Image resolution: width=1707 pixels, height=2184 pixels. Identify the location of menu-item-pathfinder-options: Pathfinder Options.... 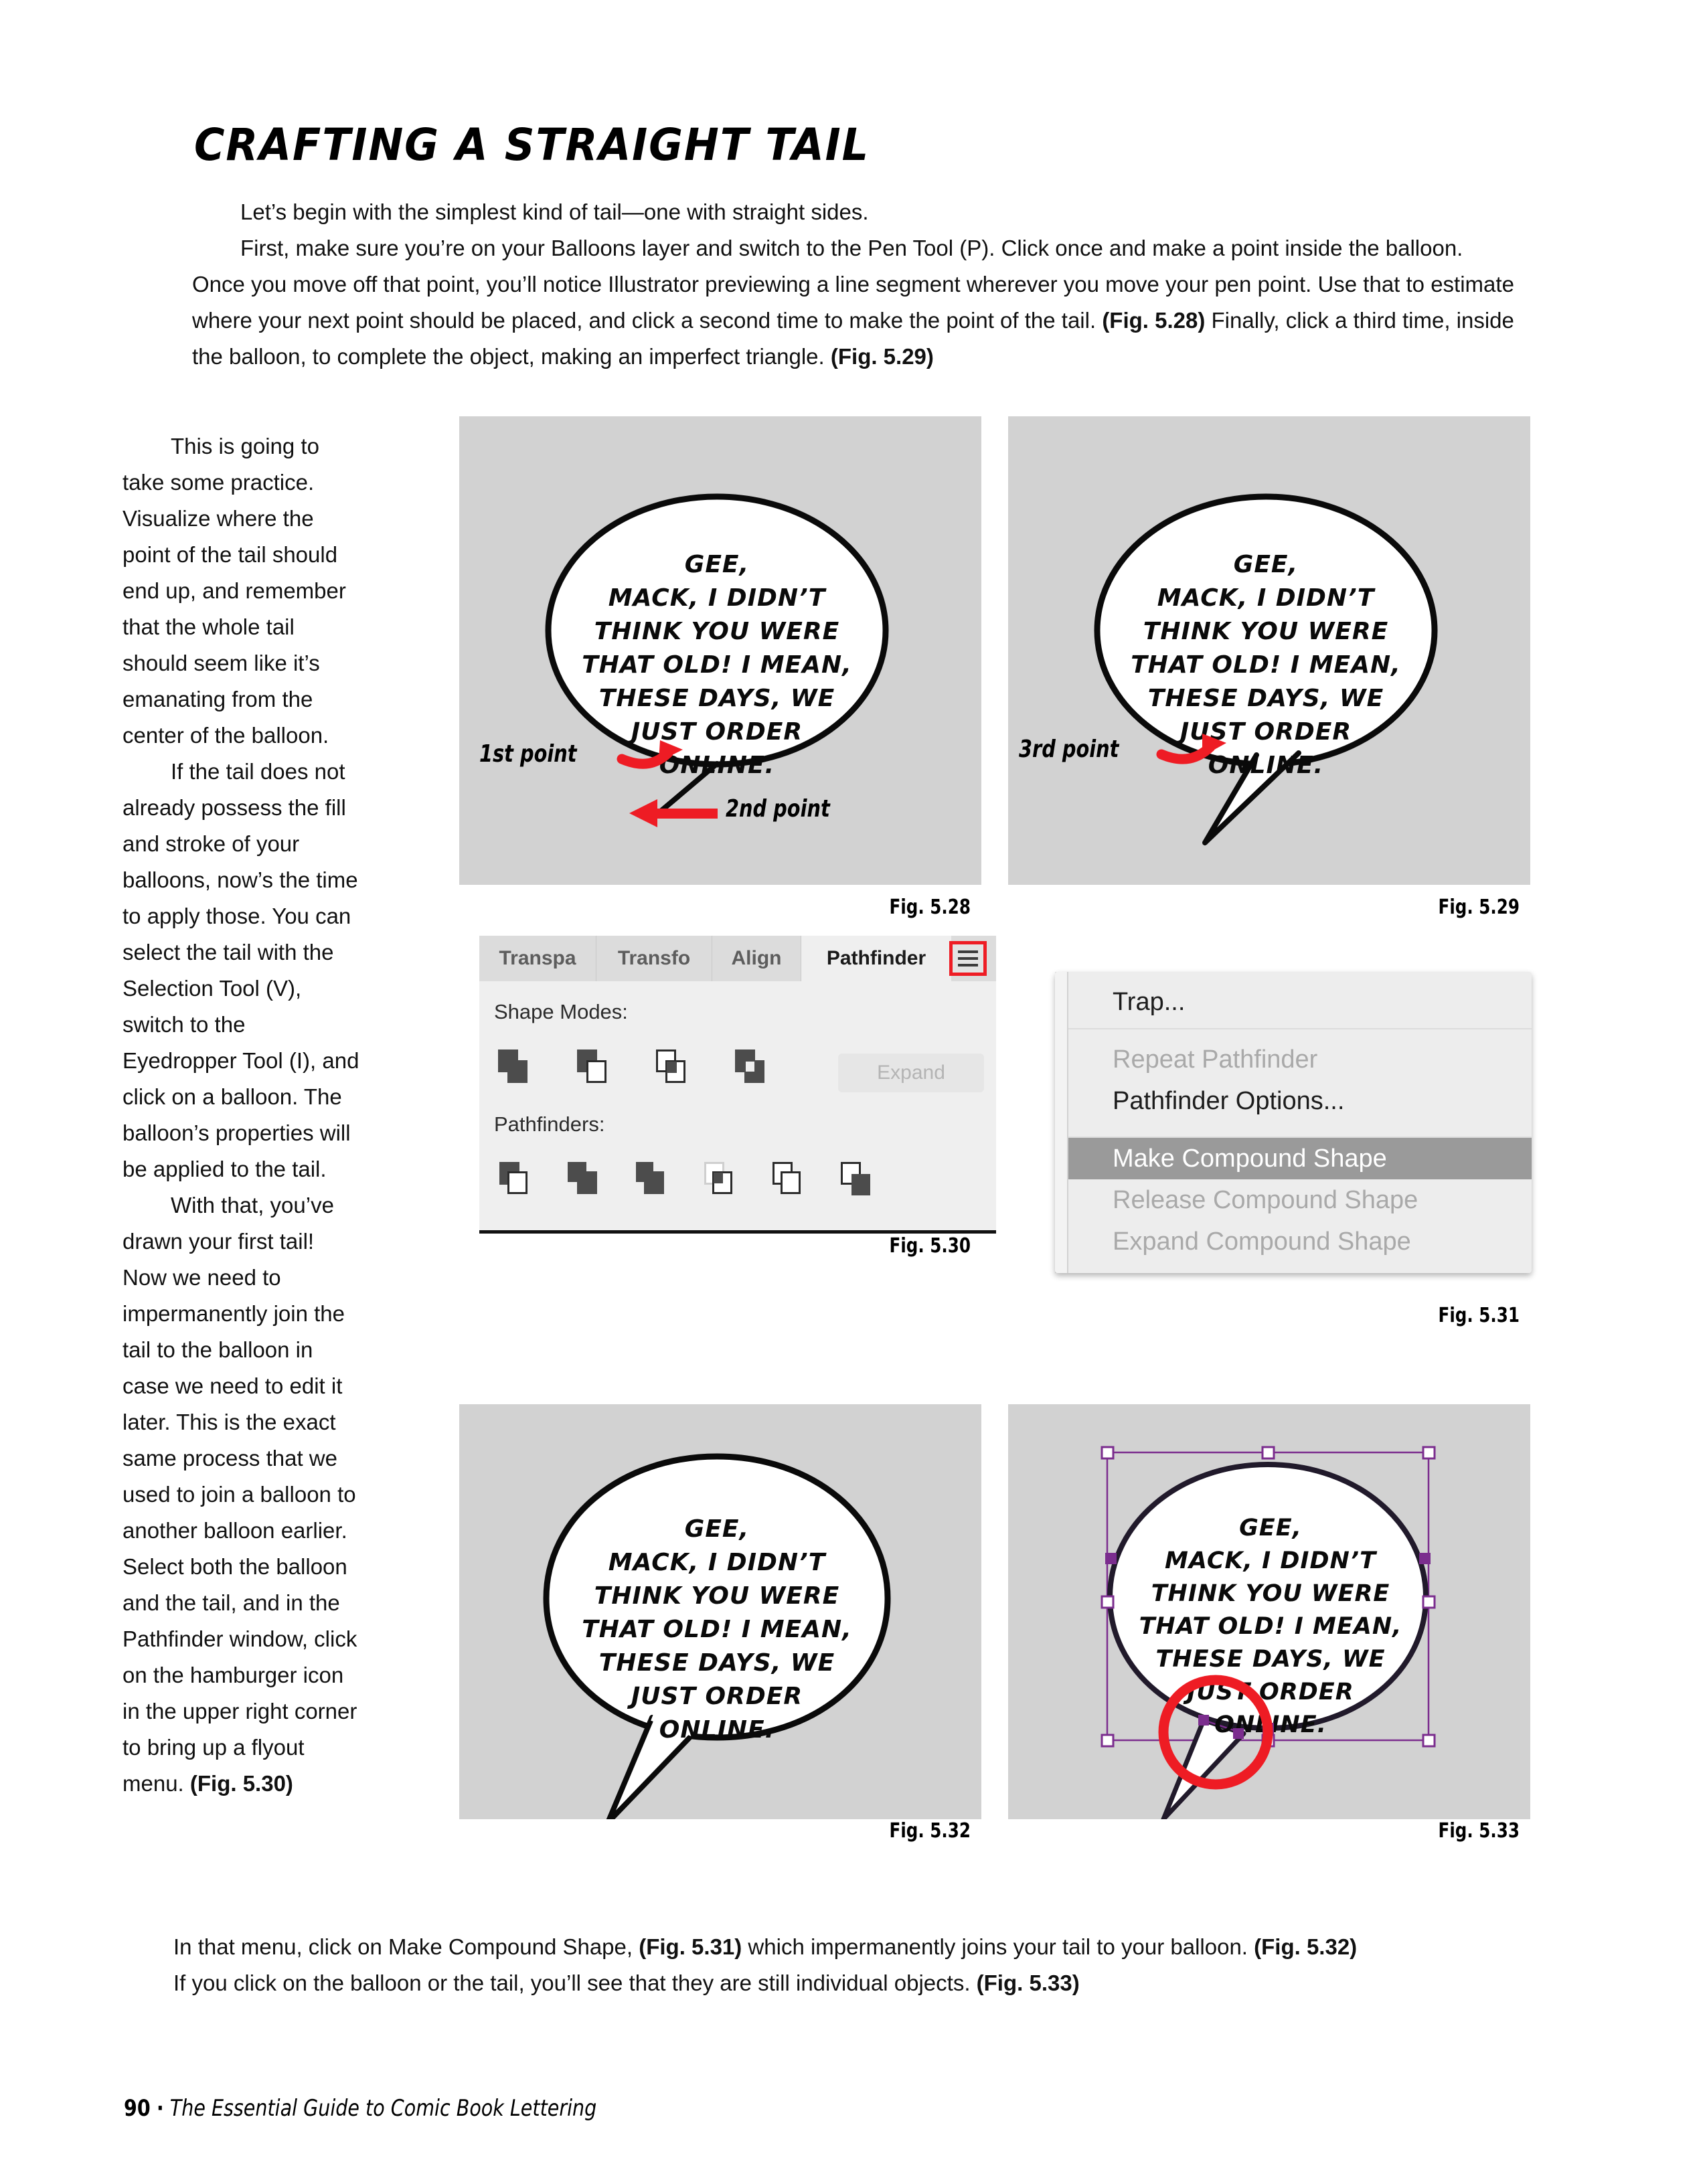
(1293, 1101).